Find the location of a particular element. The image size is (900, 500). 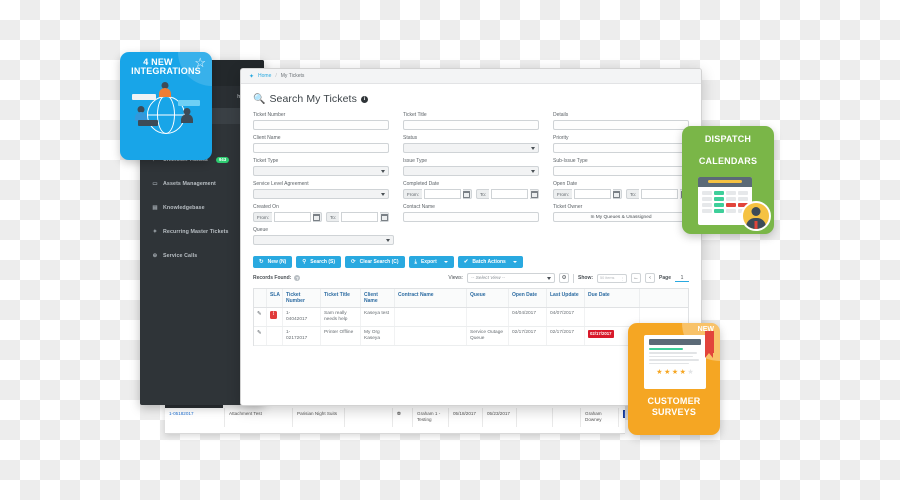

ticket-link: 1-05182017 is located at coordinates (181, 413).